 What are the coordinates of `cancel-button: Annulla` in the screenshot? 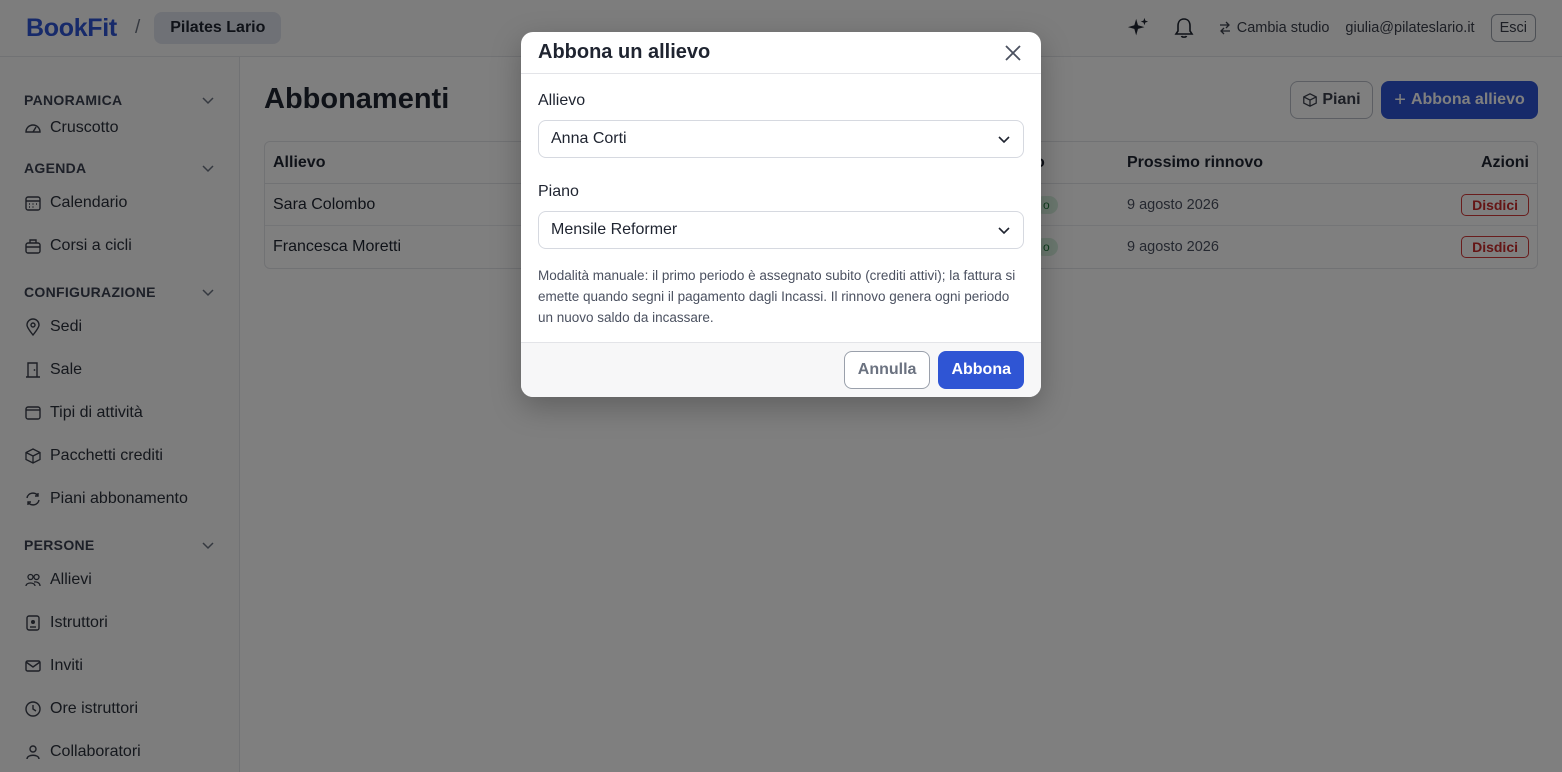 It's located at (887, 370).